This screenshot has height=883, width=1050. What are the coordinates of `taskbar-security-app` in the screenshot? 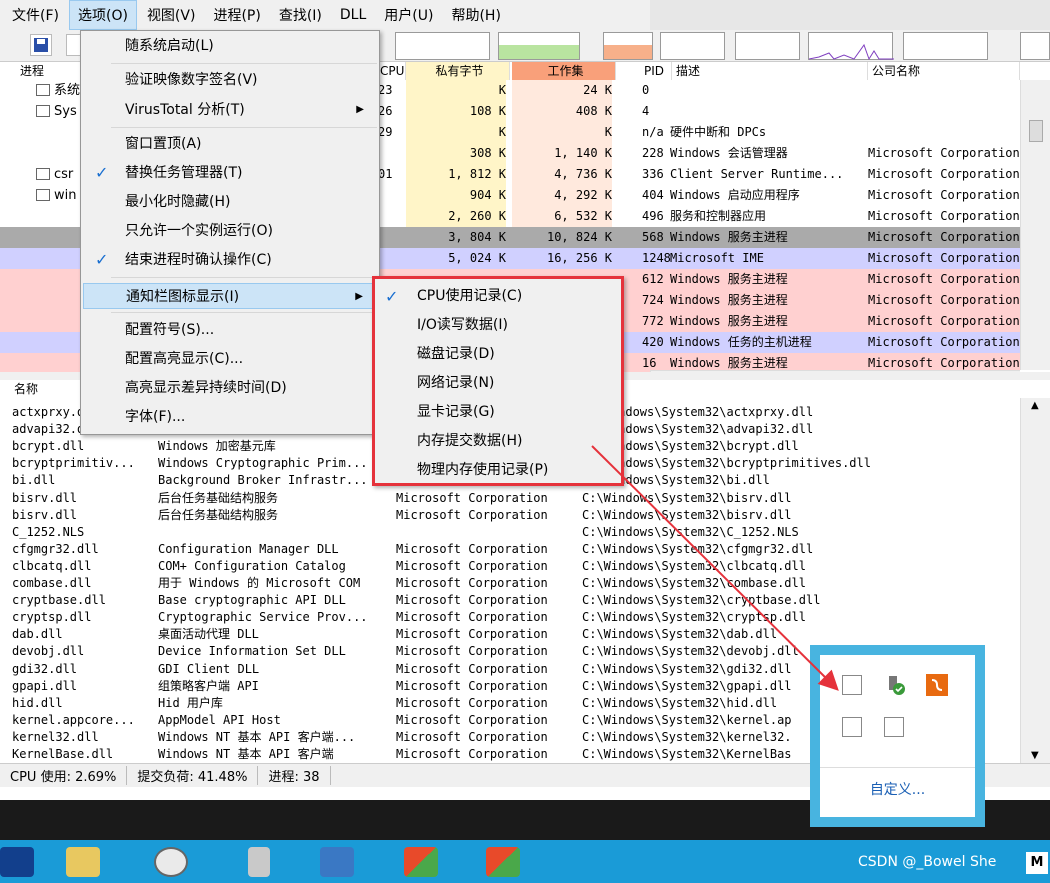 It's located at (259, 862).